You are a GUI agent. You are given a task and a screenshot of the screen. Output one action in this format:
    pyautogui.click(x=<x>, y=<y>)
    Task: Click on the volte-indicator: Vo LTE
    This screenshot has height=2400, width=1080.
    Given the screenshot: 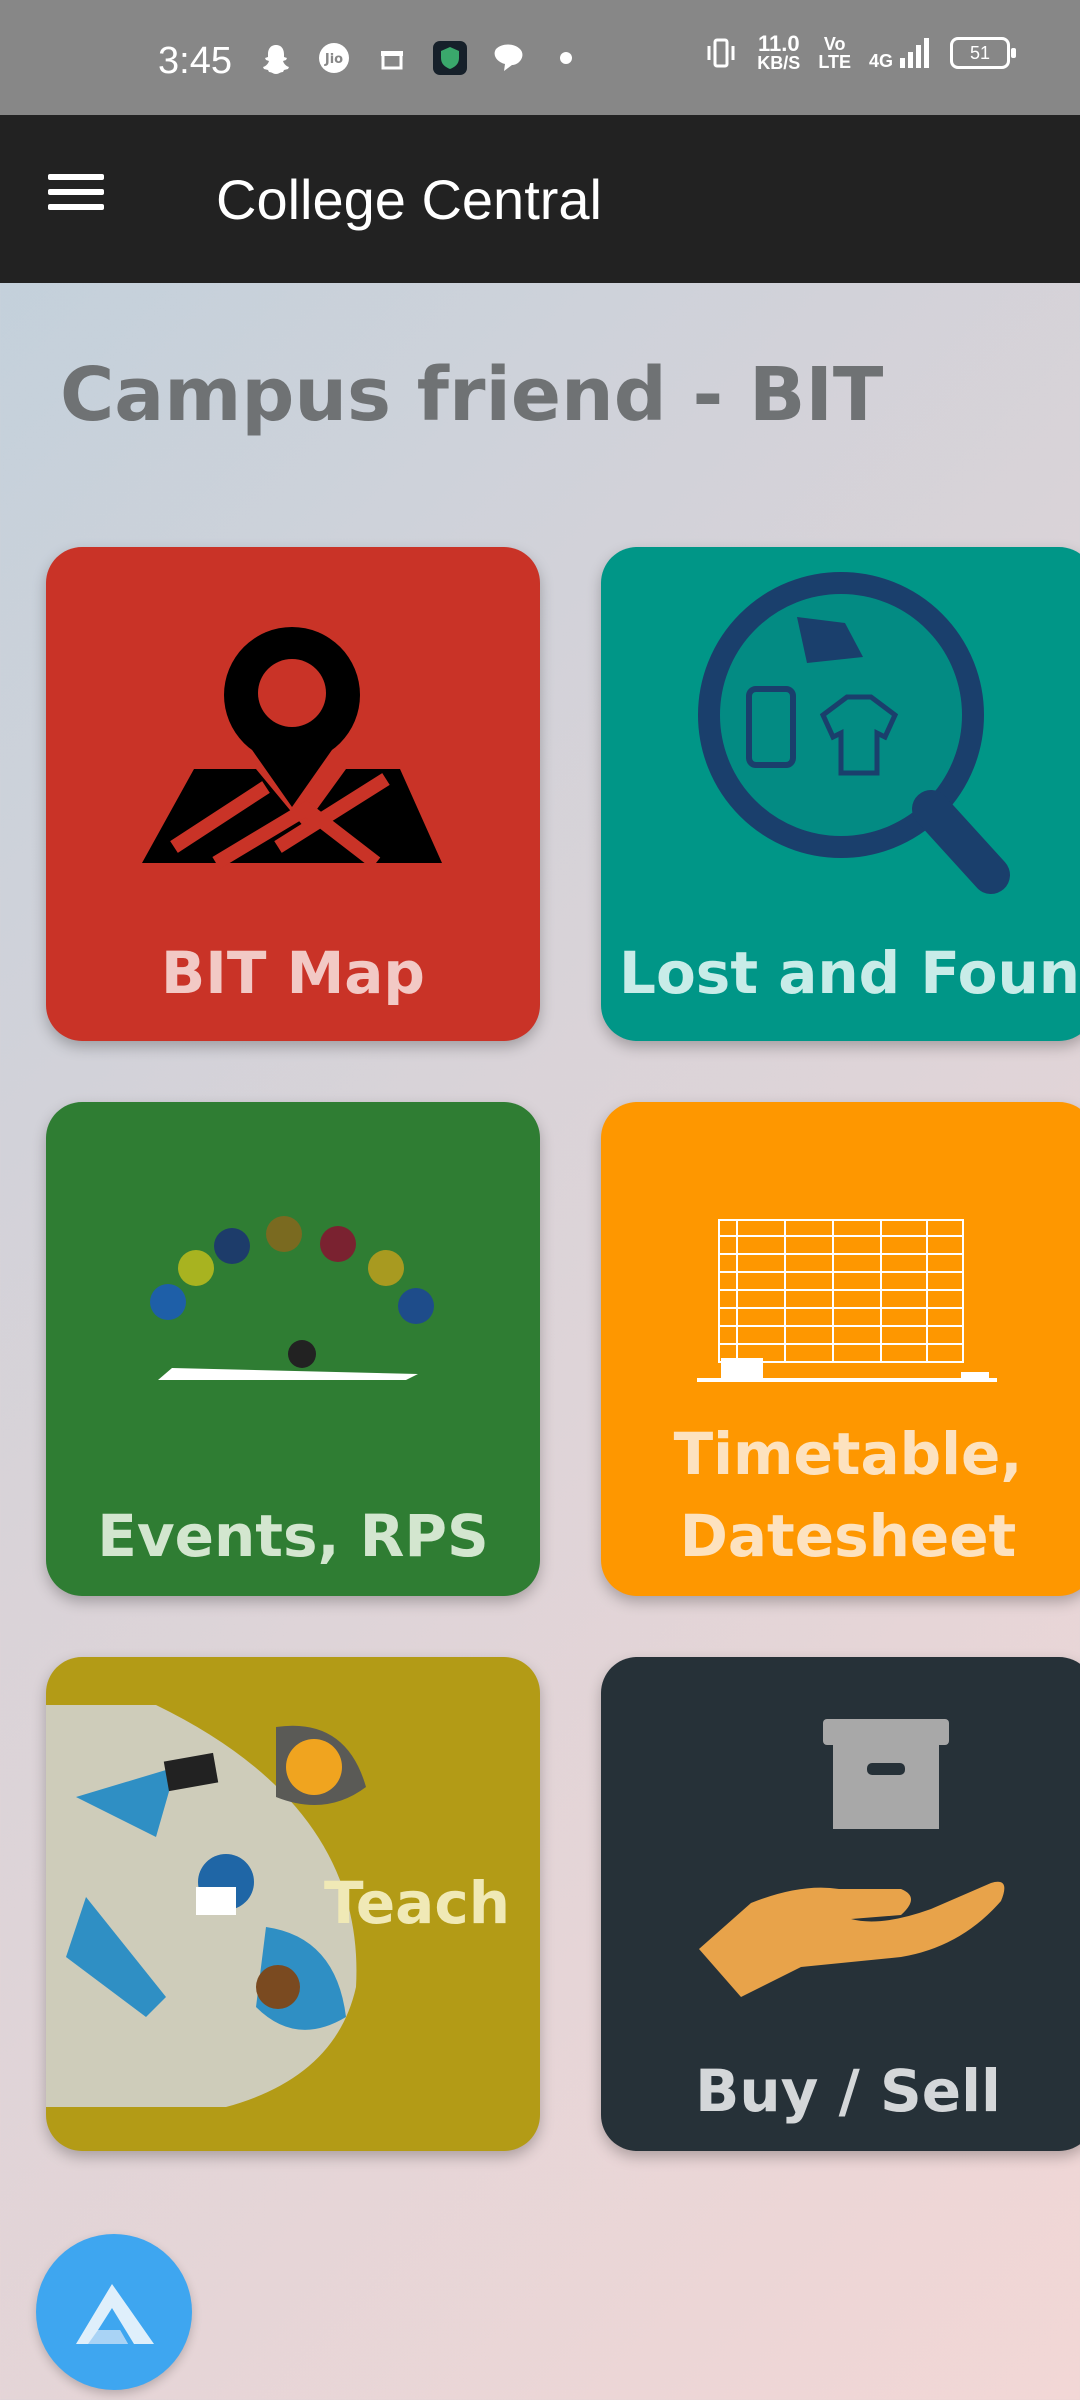 What is the action you would take?
    pyautogui.click(x=834, y=53)
    